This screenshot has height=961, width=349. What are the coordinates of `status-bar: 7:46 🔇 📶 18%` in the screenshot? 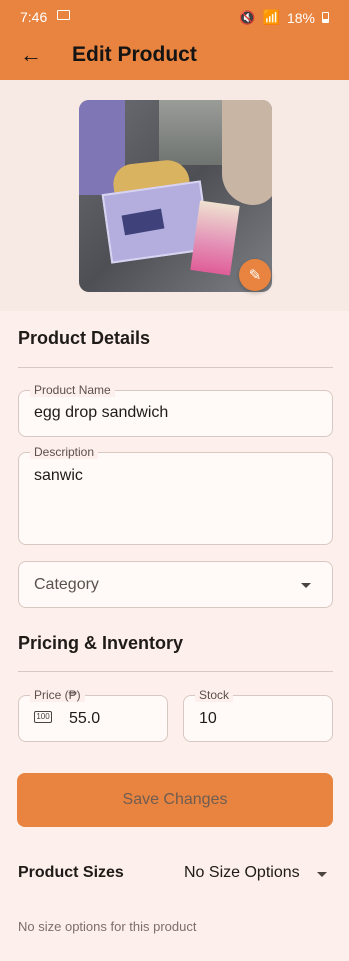 It's located at (174, 16).